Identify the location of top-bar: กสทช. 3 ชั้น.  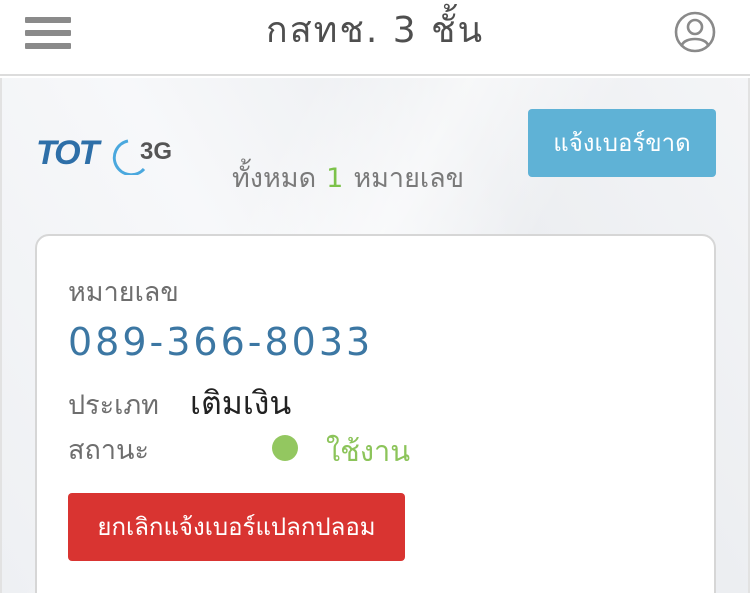
(375, 38).